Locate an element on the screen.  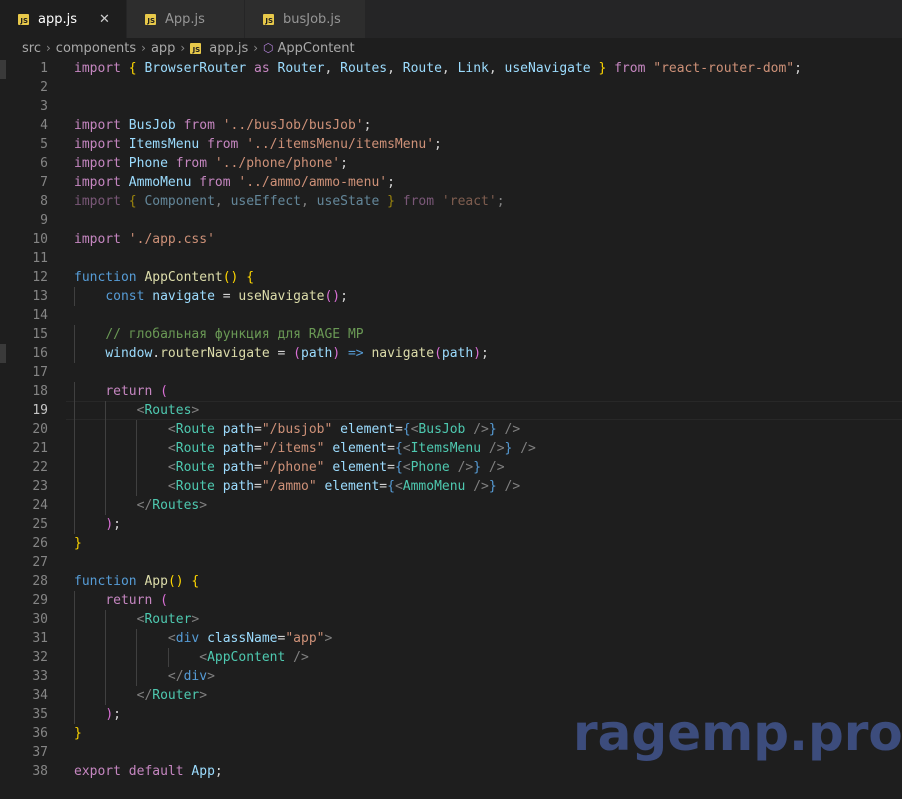
code-line: 19 <Routes> is located at coordinates (451, 410).